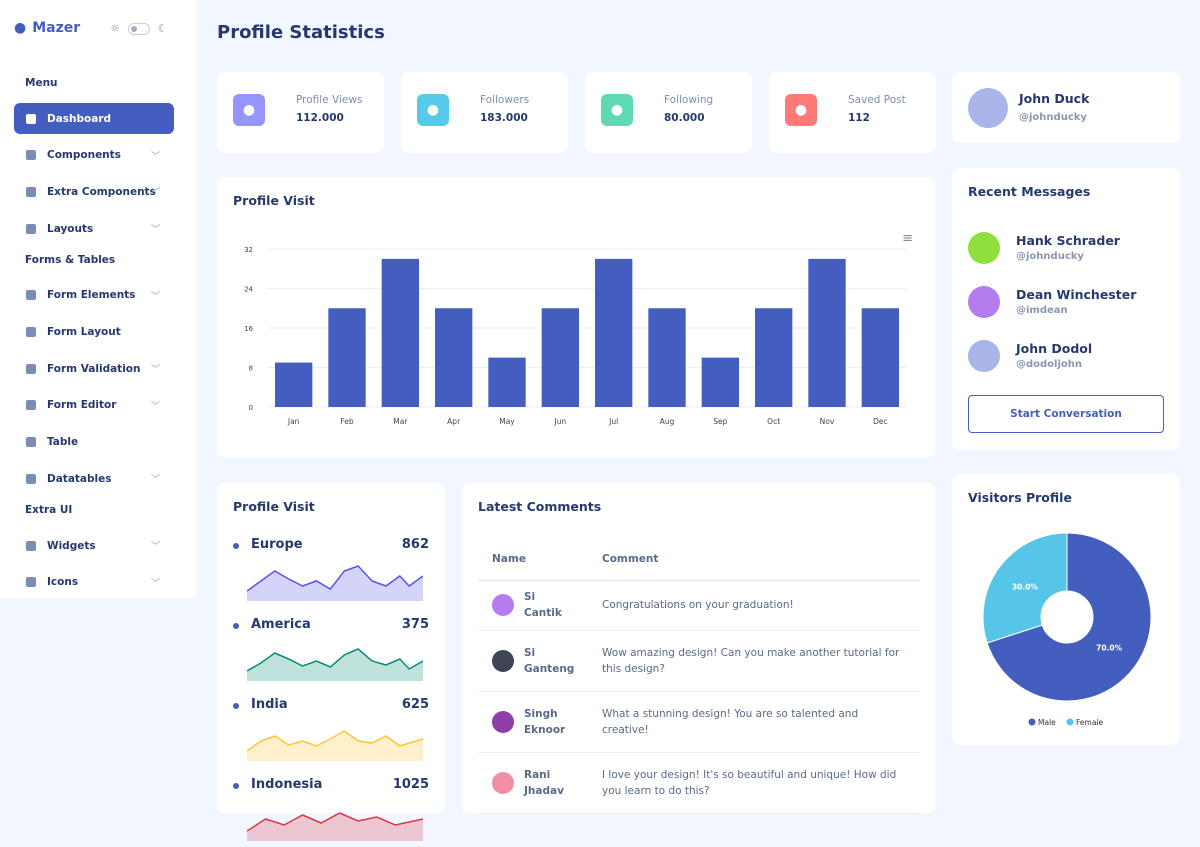  I want to click on moon-icon: ☾, so click(162, 28).